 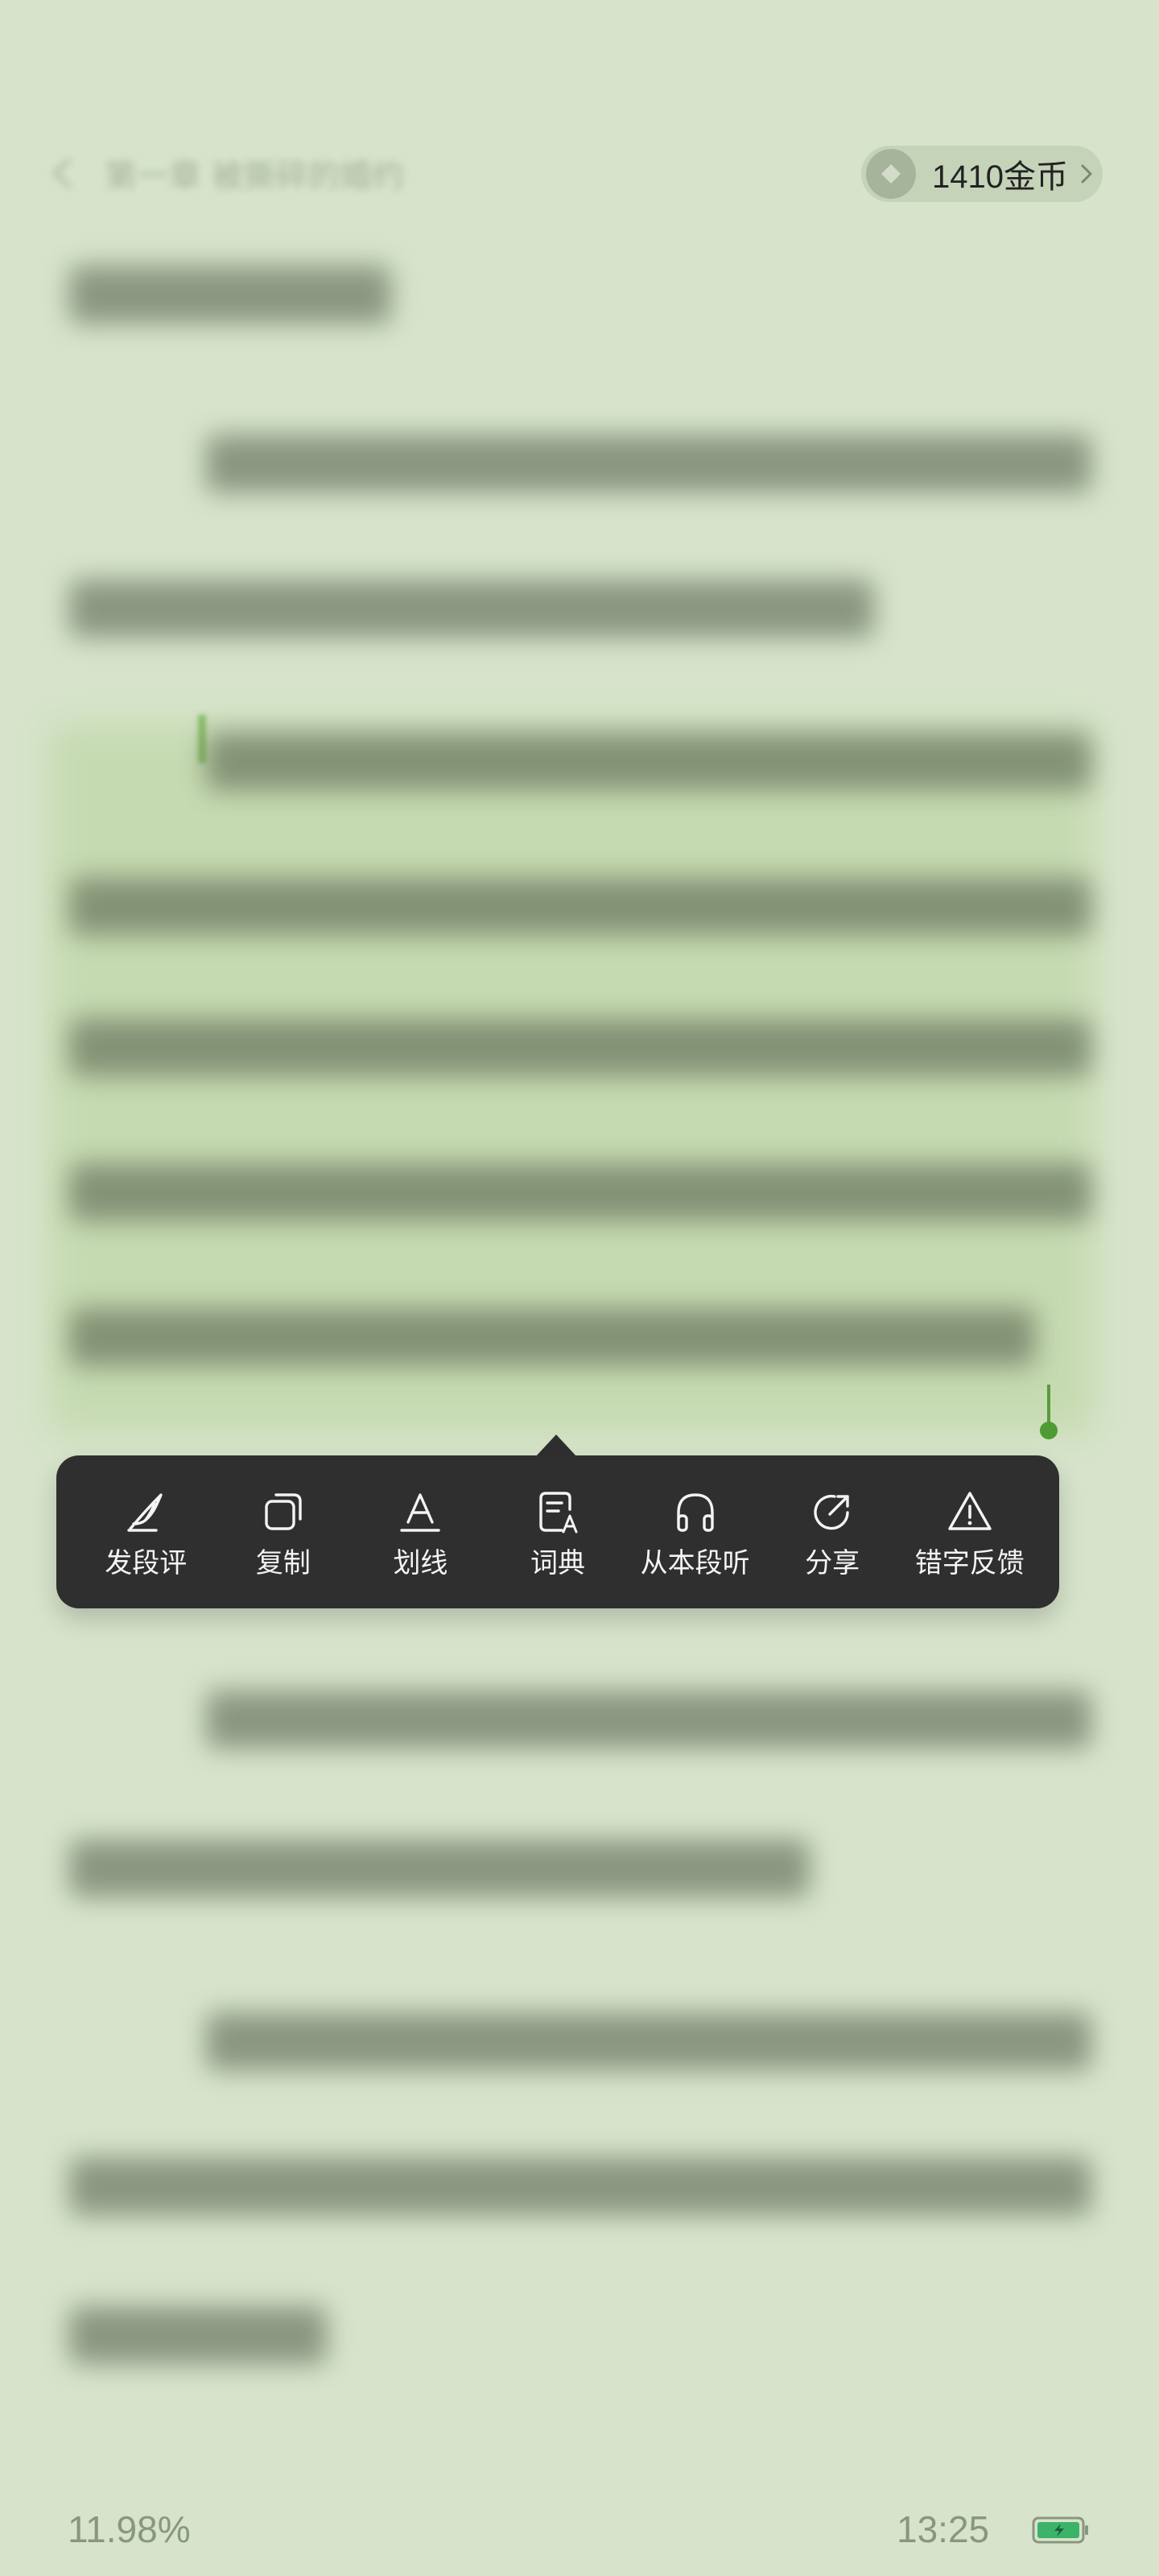 I want to click on headphones-icon, so click(x=695, y=1512).